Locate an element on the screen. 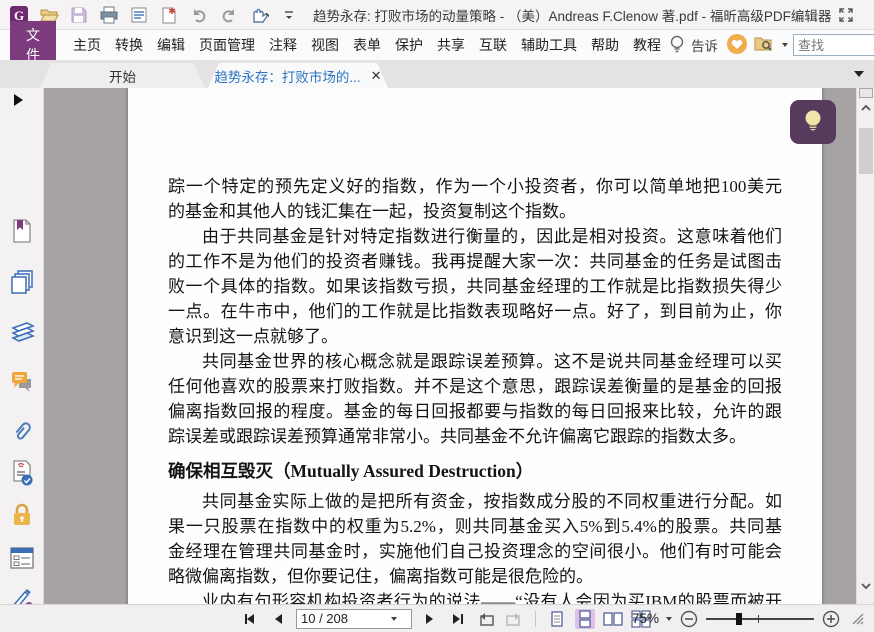 This screenshot has width=874, height=632. layout-continuous-button is located at coordinates (585, 618).